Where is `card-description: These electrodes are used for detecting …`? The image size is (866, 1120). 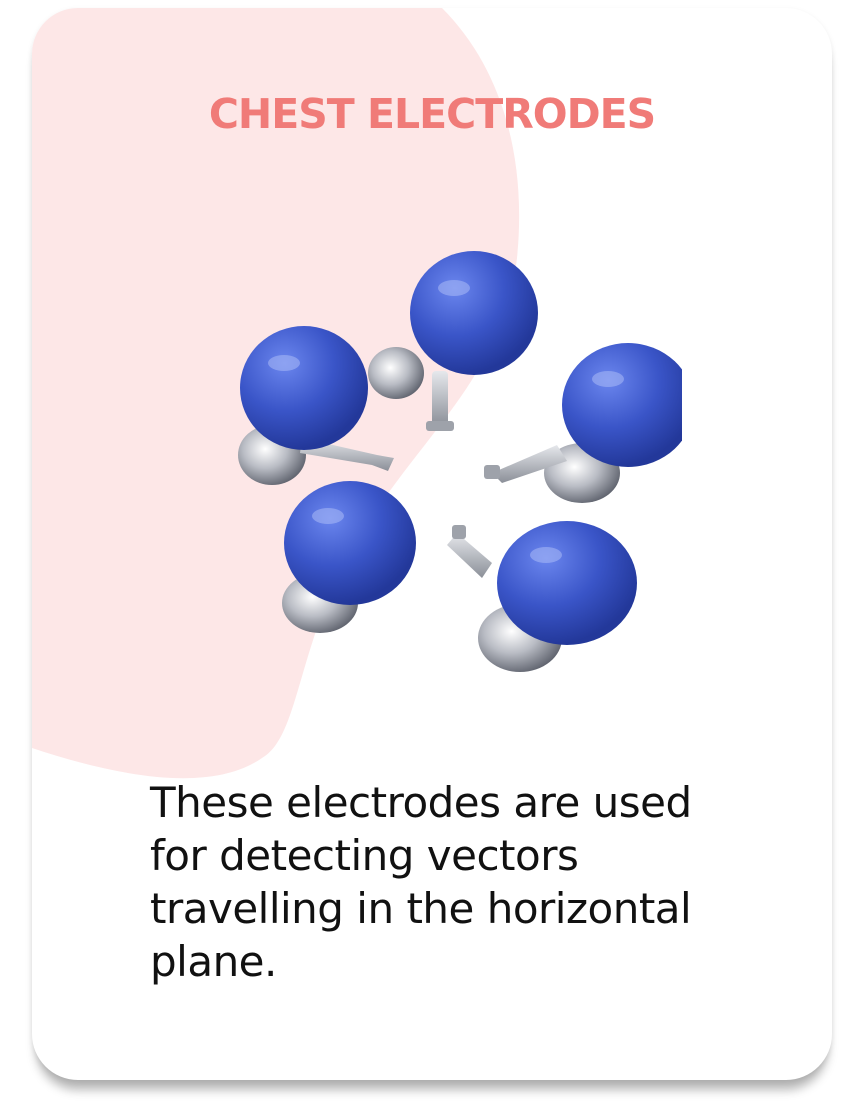 card-description: These electrodes are used for detecting … is located at coordinates (421, 882).